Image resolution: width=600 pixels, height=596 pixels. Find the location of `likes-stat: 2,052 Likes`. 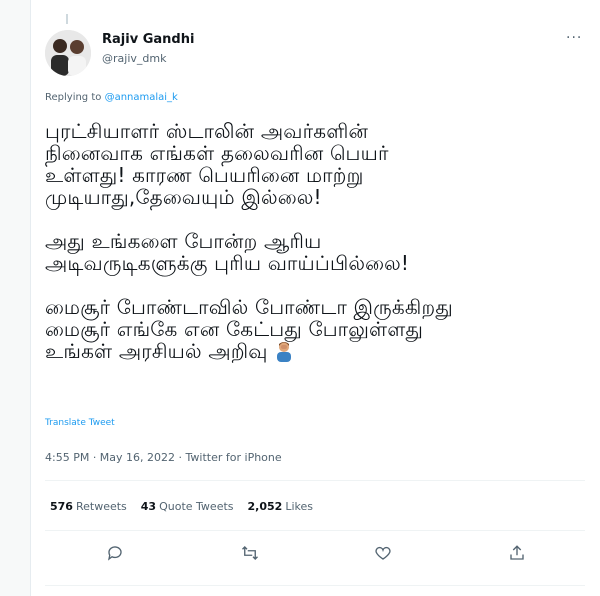

likes-stat: 2,052 Likes is located at coordinates (280, 506).